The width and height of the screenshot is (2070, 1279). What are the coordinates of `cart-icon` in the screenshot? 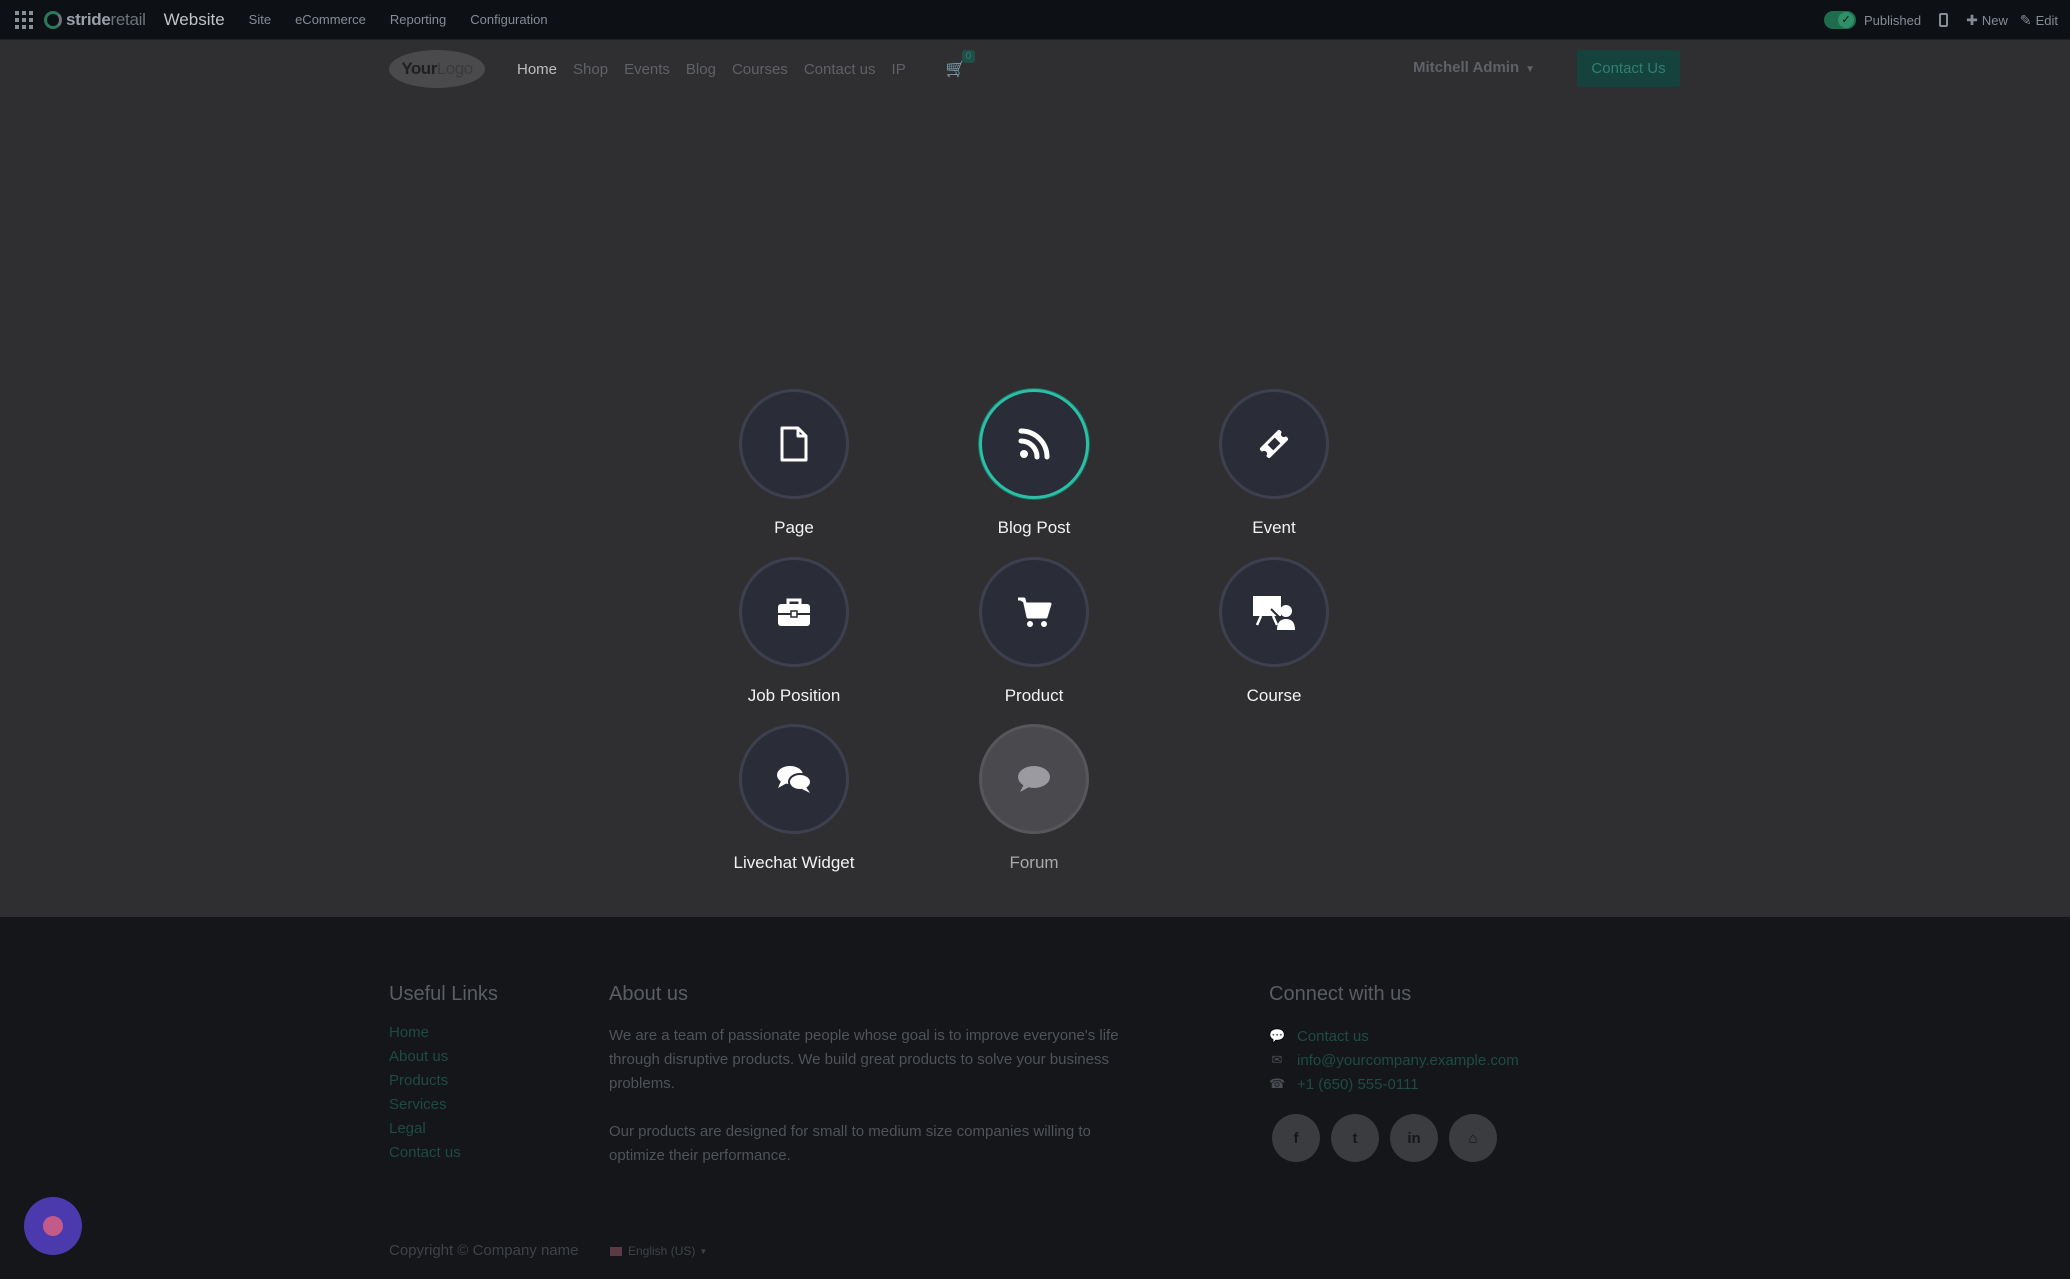 It's located at (1035, 612).